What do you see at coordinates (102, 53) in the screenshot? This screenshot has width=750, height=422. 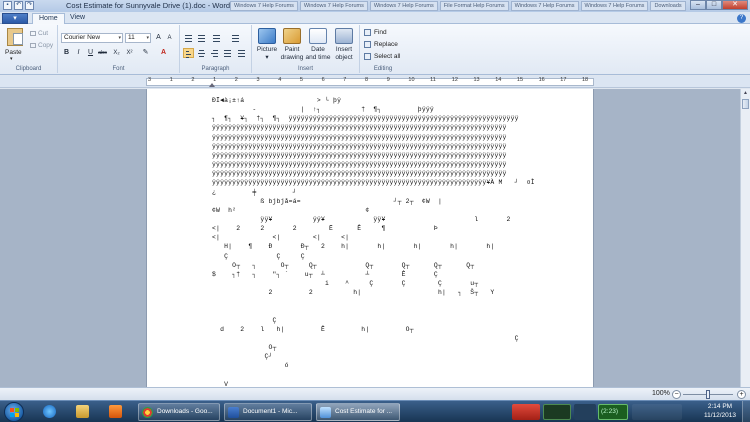 I see `strikethrough-button: abc` at bounding box center [102, 53].